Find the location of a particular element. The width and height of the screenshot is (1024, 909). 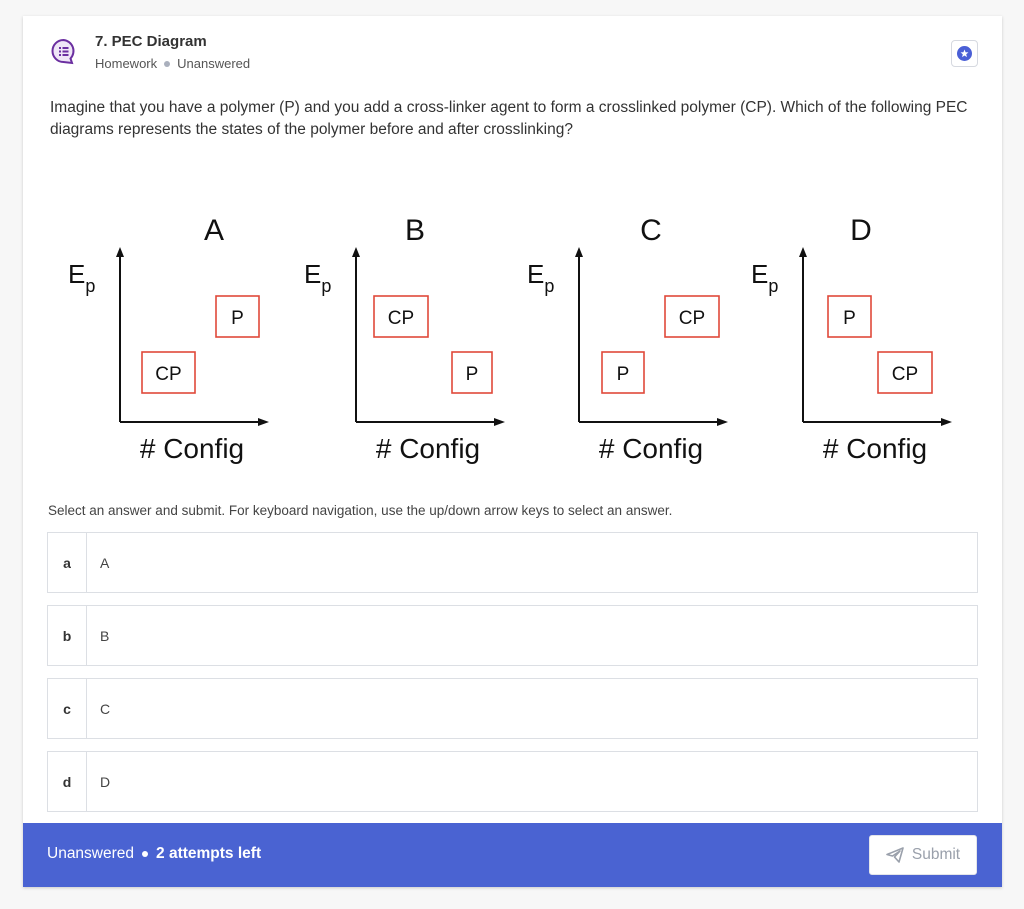

question-title: 7. PEC Diagram is located at coordinates (151, 41).